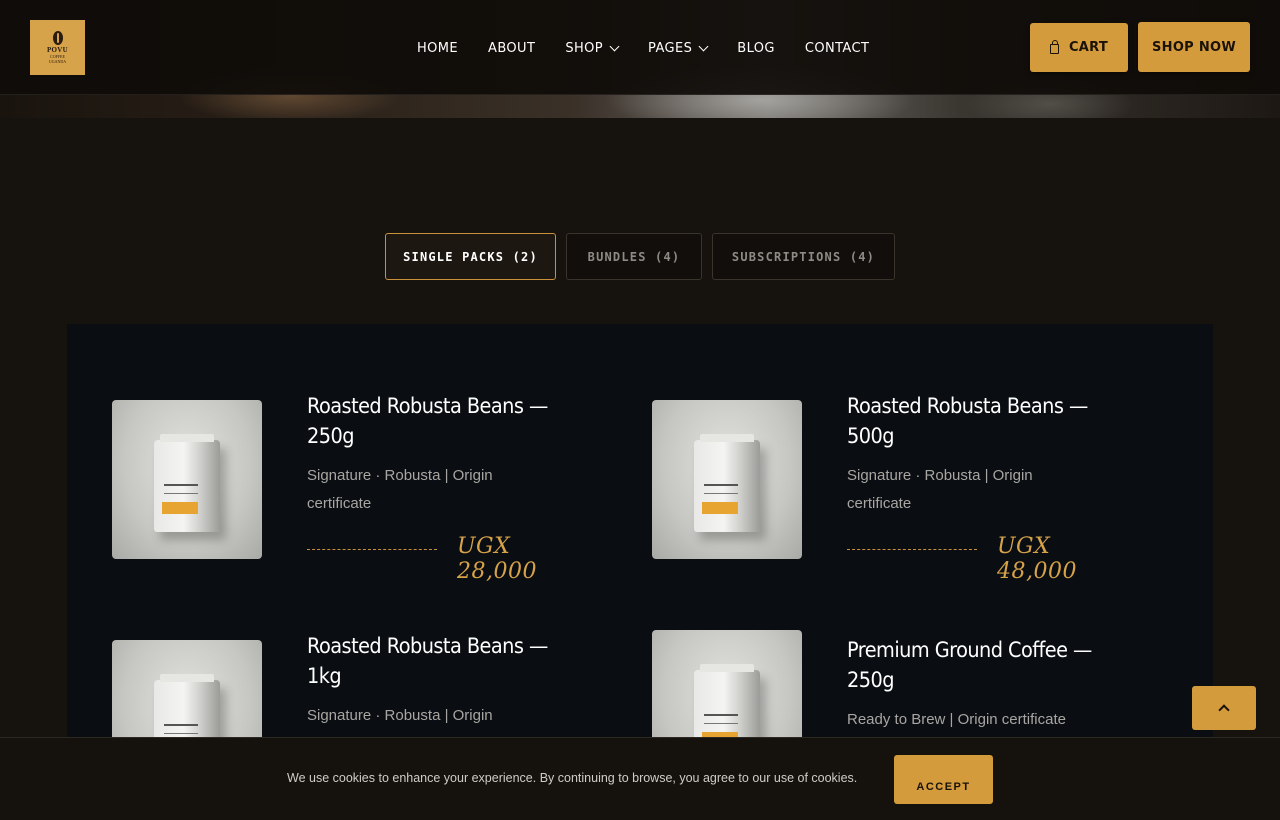 Image resolution: width=1280 pixels, height=820 pixels. I want to click on shopping-bag-icon, so click(1054, 46).